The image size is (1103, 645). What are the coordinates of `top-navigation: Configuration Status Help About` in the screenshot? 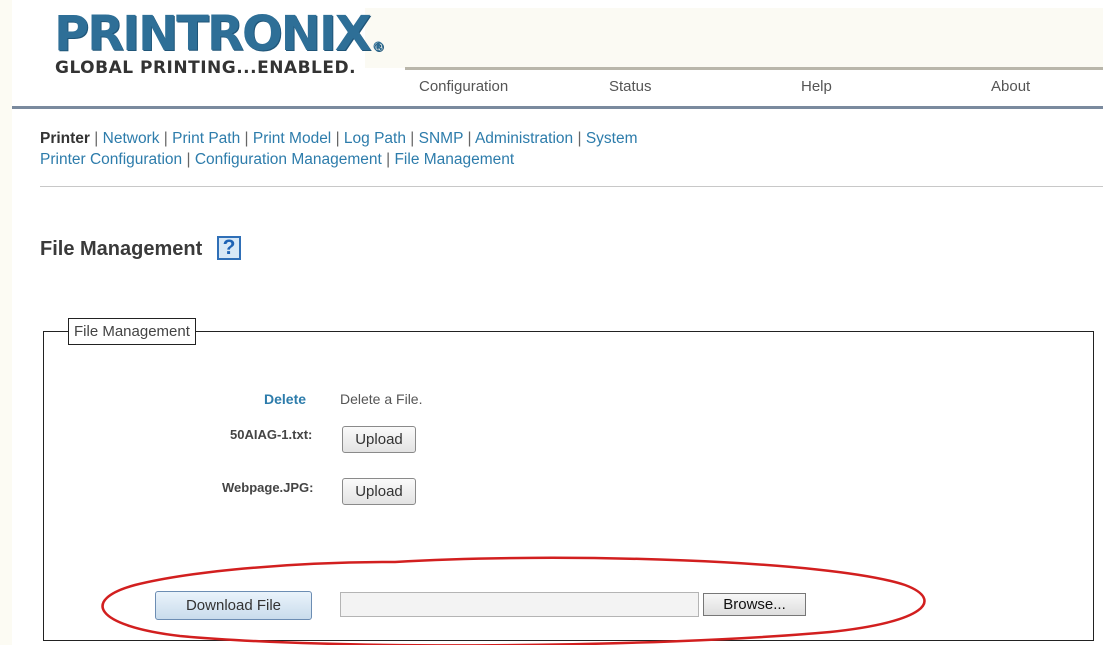 It's located at (551, 89).